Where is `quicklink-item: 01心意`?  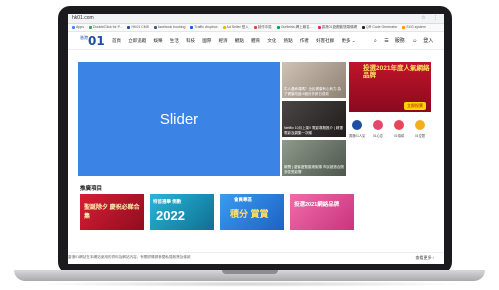
quicklink-item: 01心意 is located at coordinates (378, 129).